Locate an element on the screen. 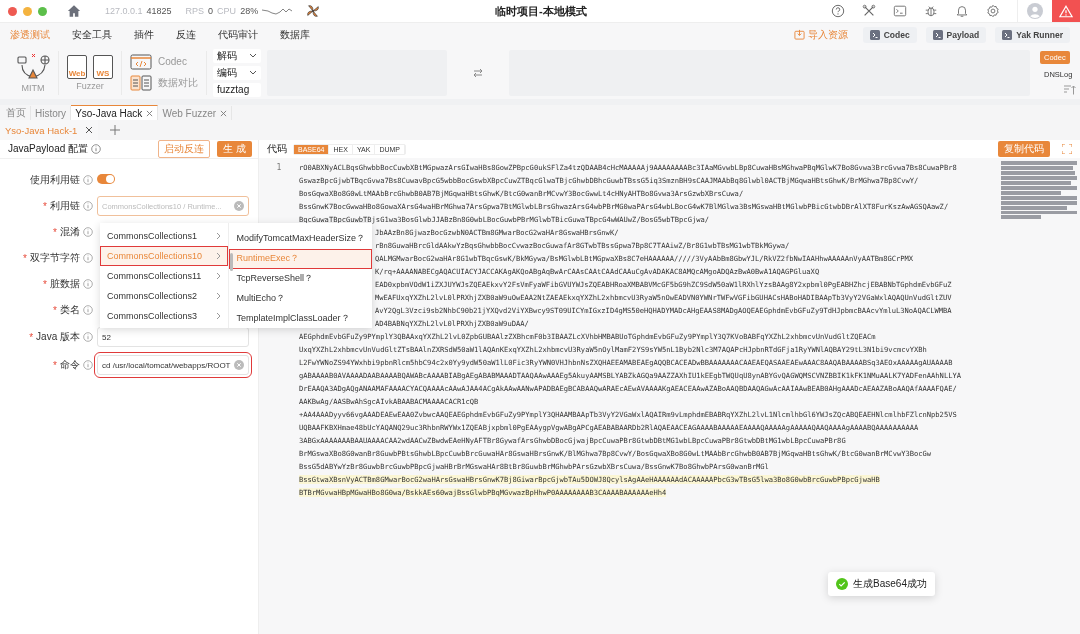  host-text: 127.0.0.1 is located at coordinates (124, 11).